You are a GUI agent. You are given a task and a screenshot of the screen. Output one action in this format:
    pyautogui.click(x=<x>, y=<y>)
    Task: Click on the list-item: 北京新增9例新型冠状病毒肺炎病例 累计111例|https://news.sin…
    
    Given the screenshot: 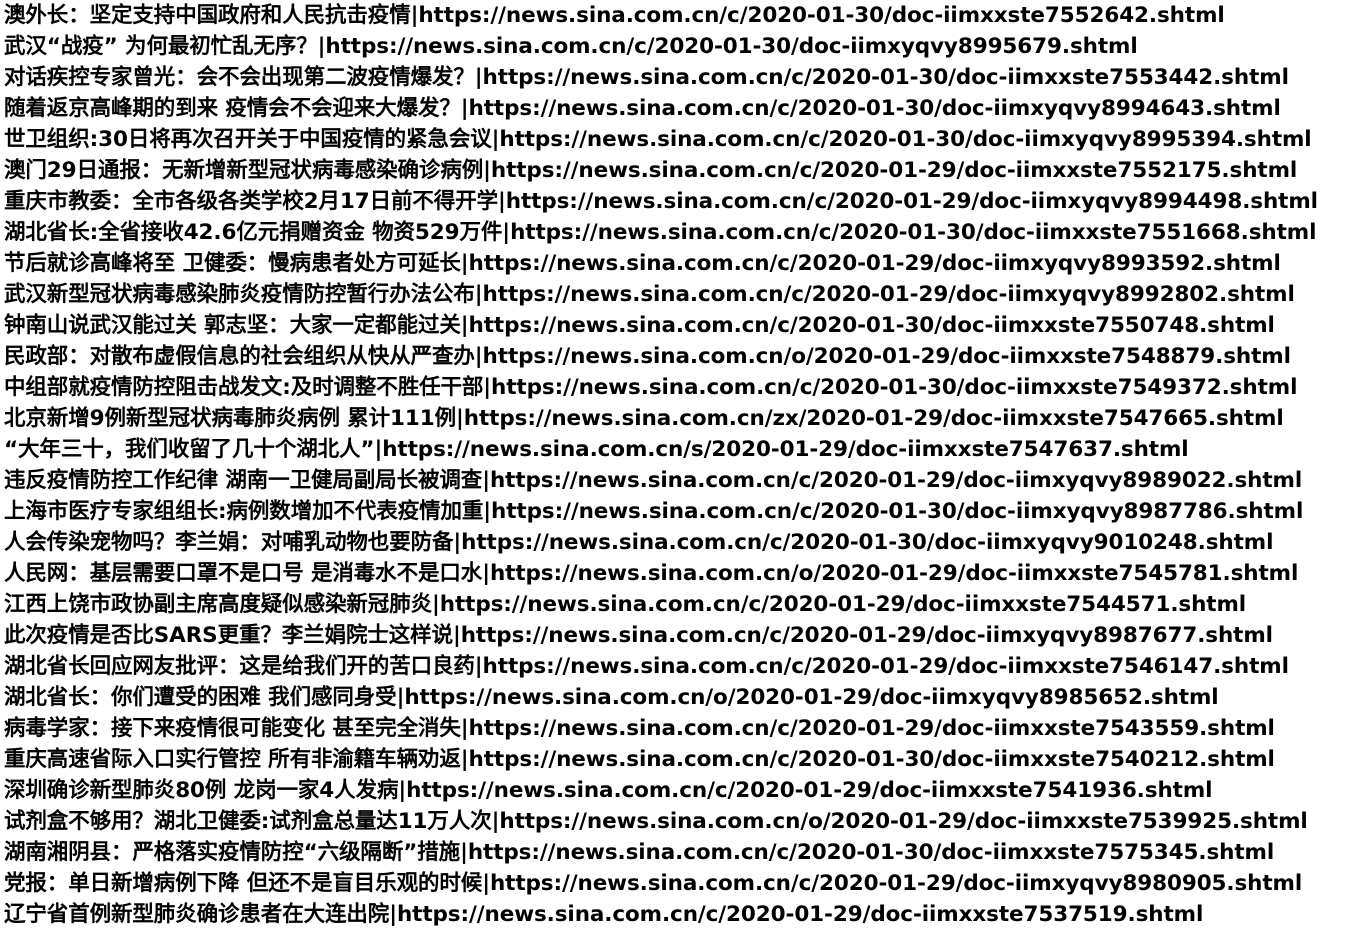 What is the action you would take?
    pyautogui.click(x=644, y=418)
    